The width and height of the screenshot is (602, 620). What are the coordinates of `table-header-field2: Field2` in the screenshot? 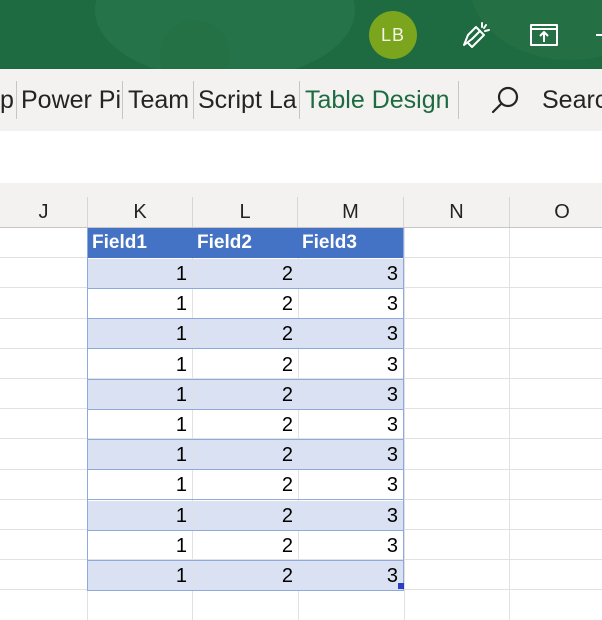 It's located at (245, 243).